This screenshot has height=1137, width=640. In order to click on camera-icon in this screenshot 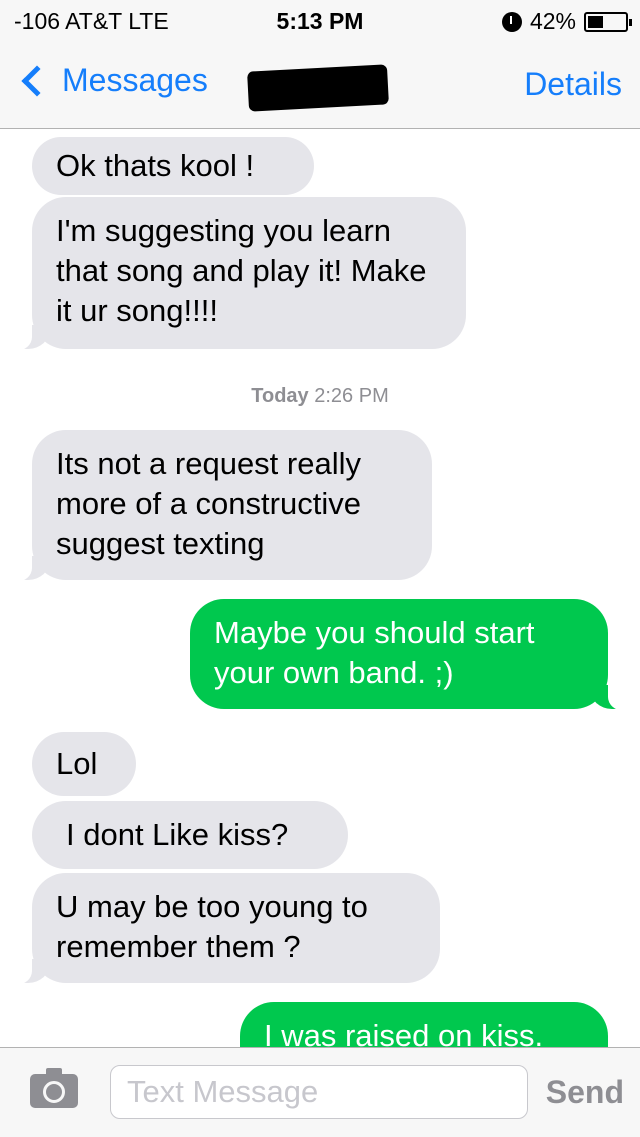, I will do `click(54, 1088)`.